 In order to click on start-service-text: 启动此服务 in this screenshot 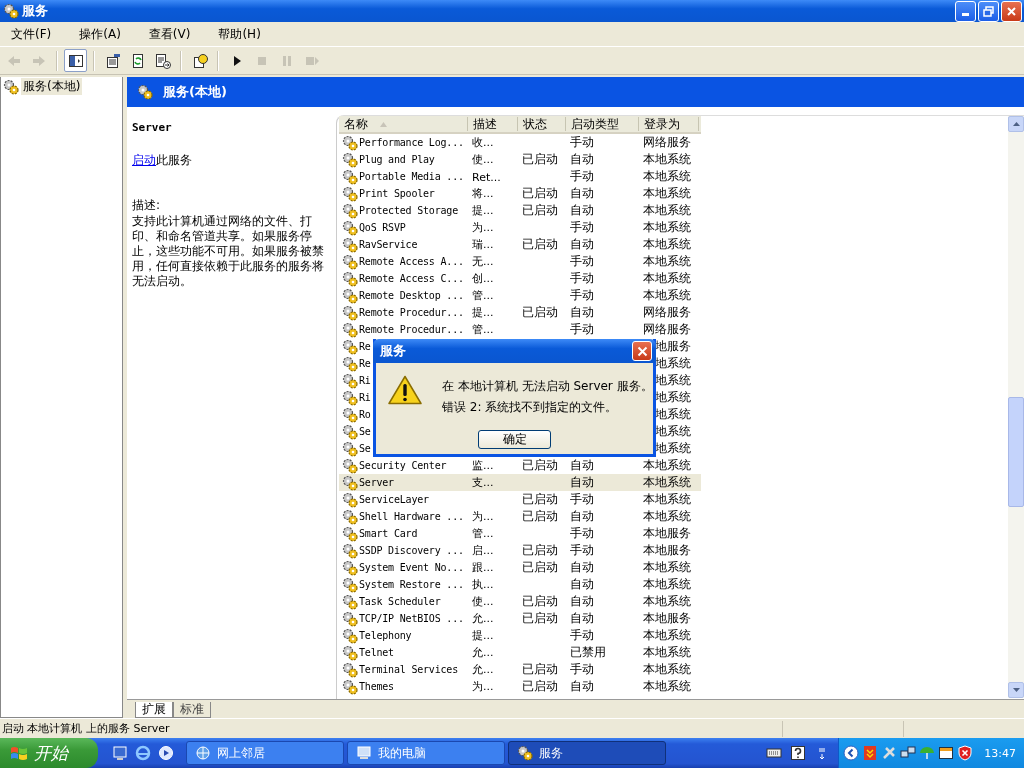, I will do `click(162, 160)`.